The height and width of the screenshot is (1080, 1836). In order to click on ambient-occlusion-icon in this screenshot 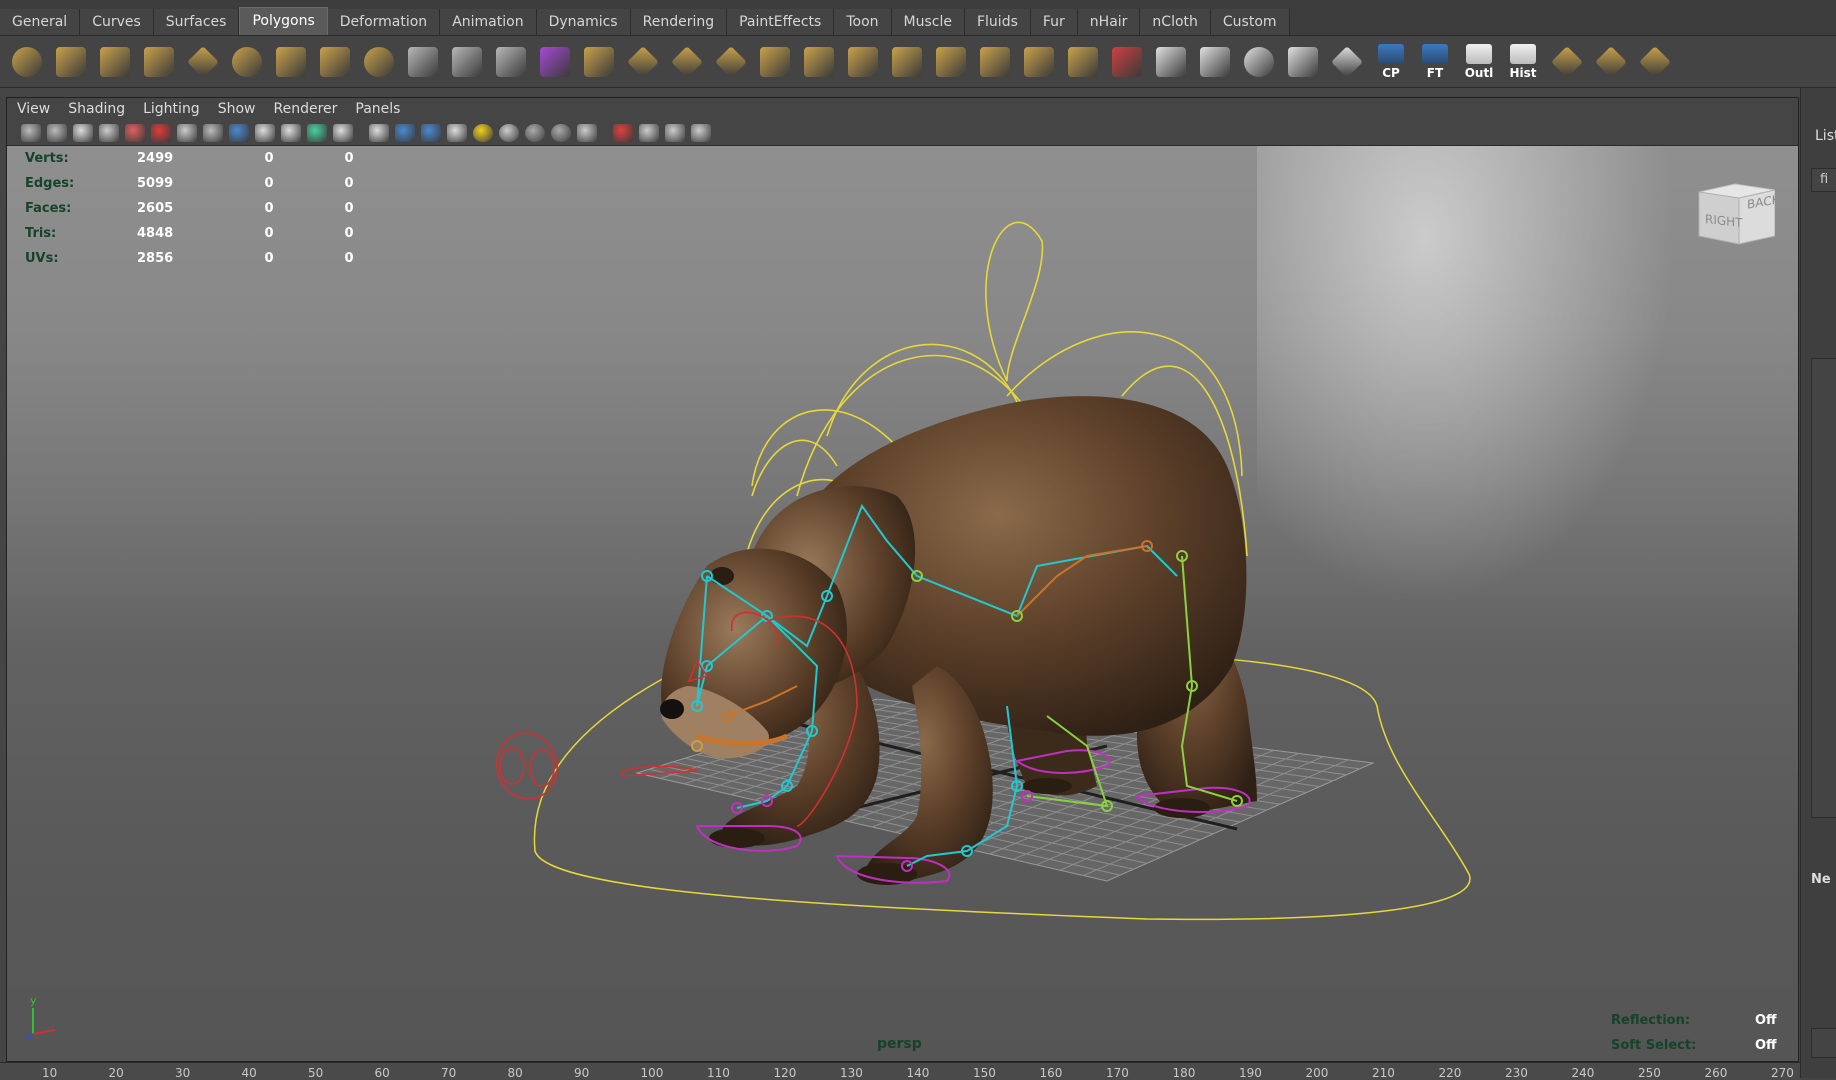, I will do `click(535, 132)`.